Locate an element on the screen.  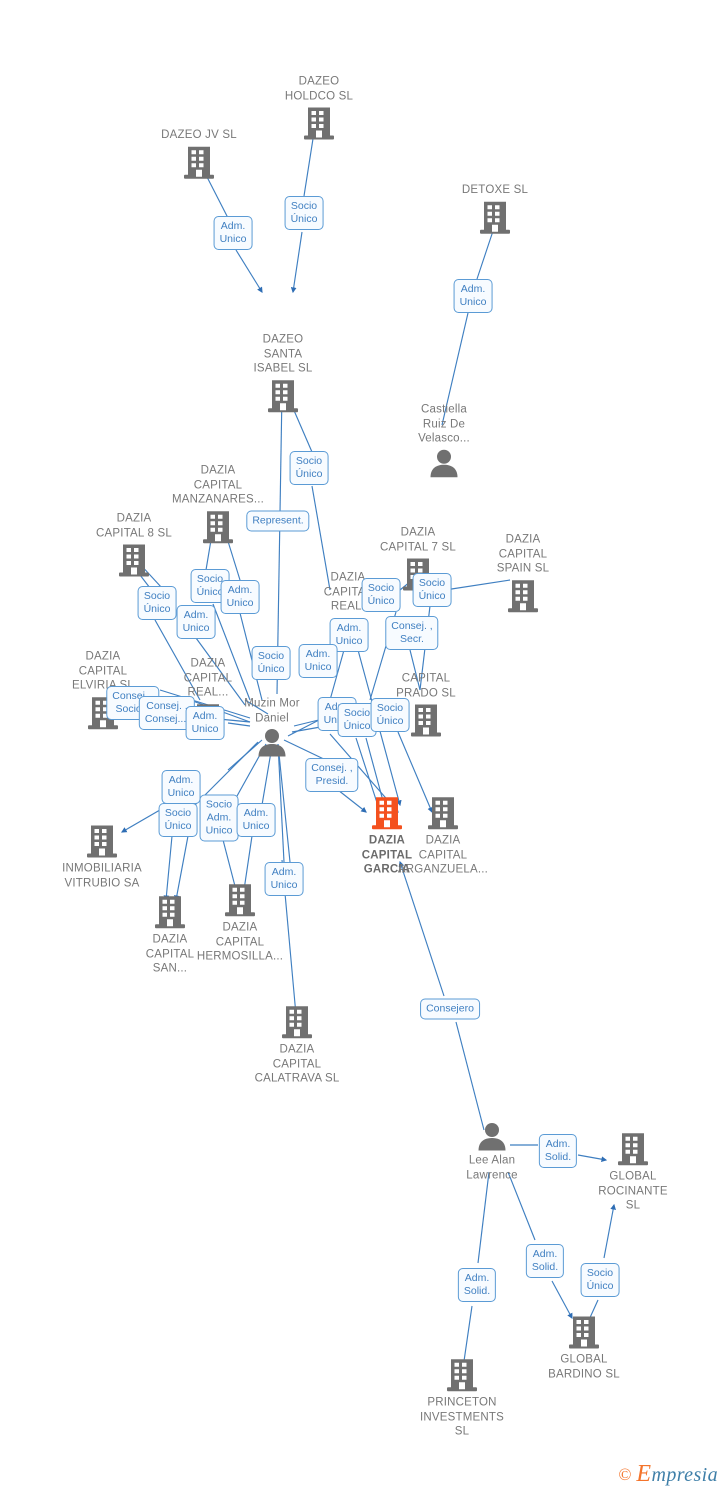
node-label: DAZEO HOLDCO SL is located at coordinates (319, 89).